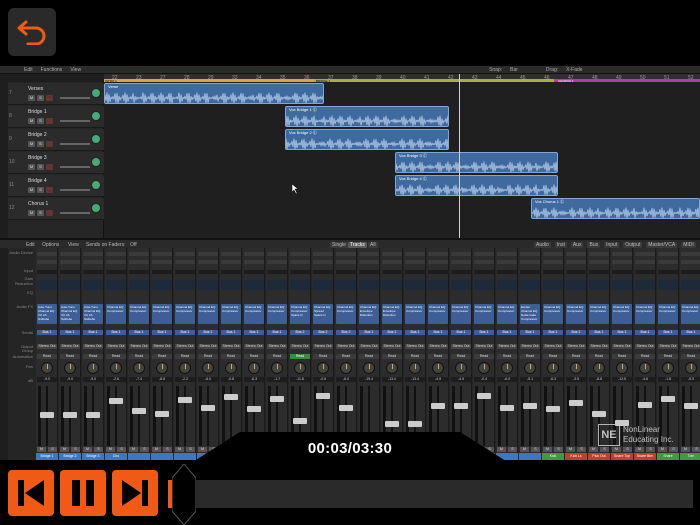  I want to click on volume-readout: -1.7, so click(277, 379).